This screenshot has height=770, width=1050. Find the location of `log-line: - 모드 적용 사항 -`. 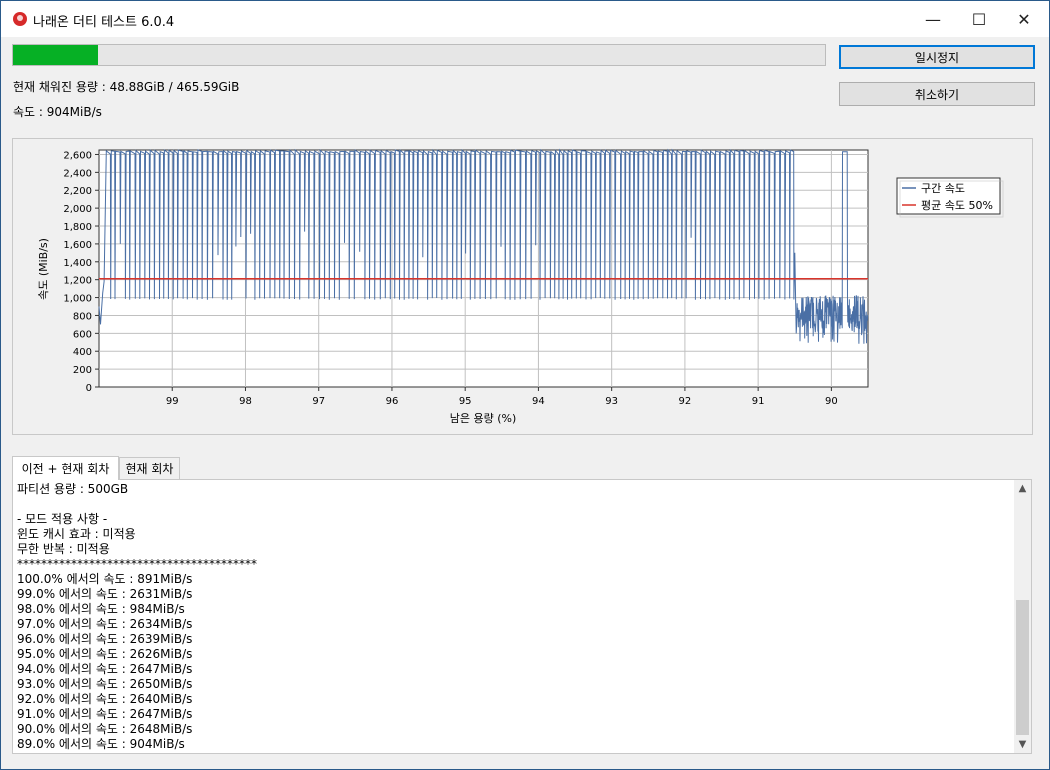

log-line: - 모드 적용 사항 - is located at coordinates (62, 519).